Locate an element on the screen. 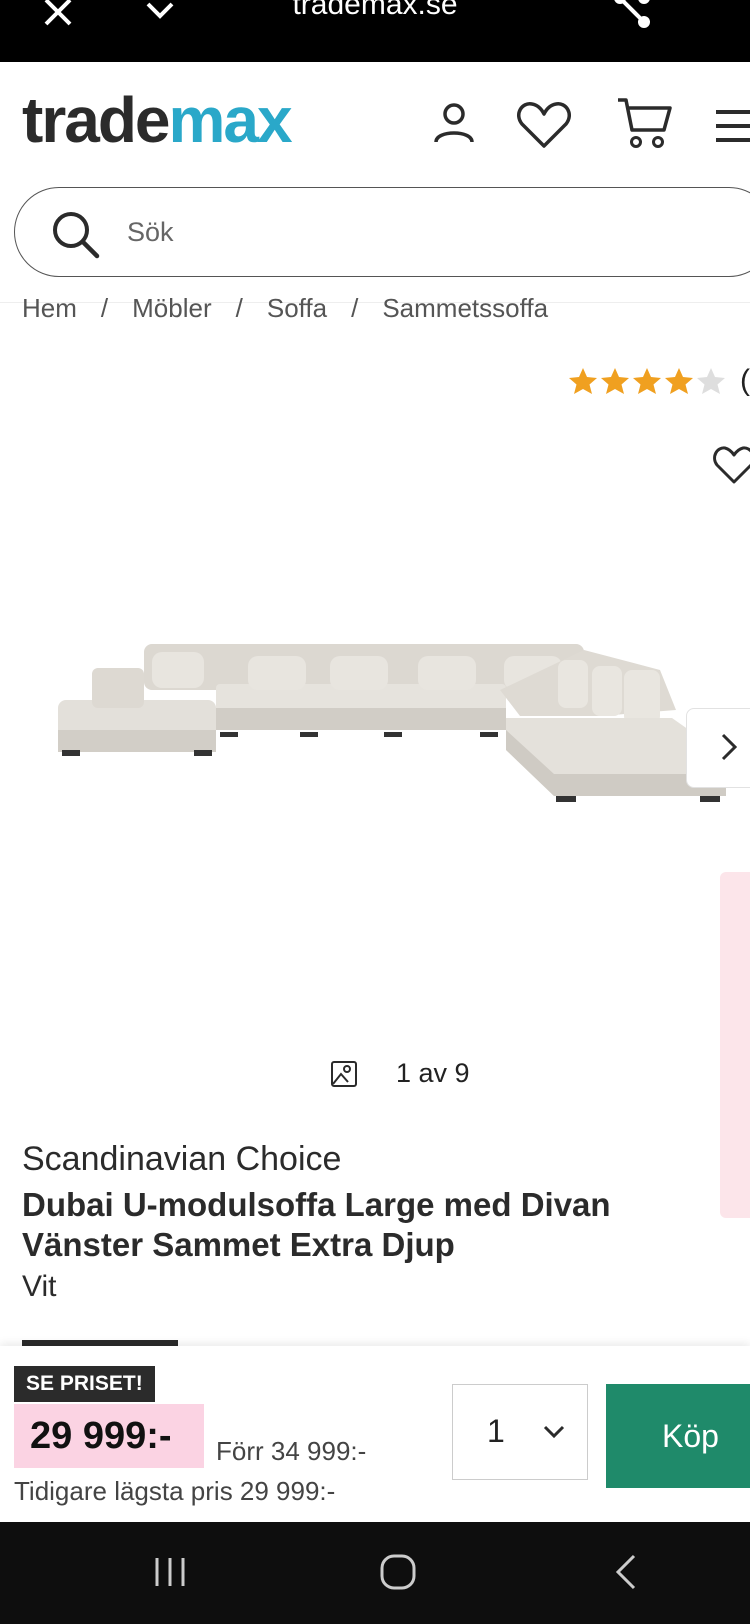 The width and height of the screenshot is (750, 1624). breadcrumb-mobler: Möbler is located at coordinates (171, 308).